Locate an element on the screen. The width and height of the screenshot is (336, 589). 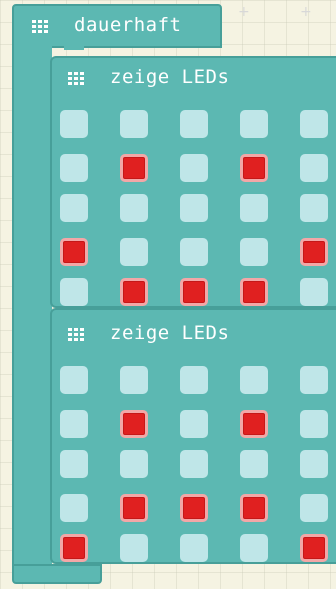
forever-block-header: dauerhaft is located at coordinates (117, 26).